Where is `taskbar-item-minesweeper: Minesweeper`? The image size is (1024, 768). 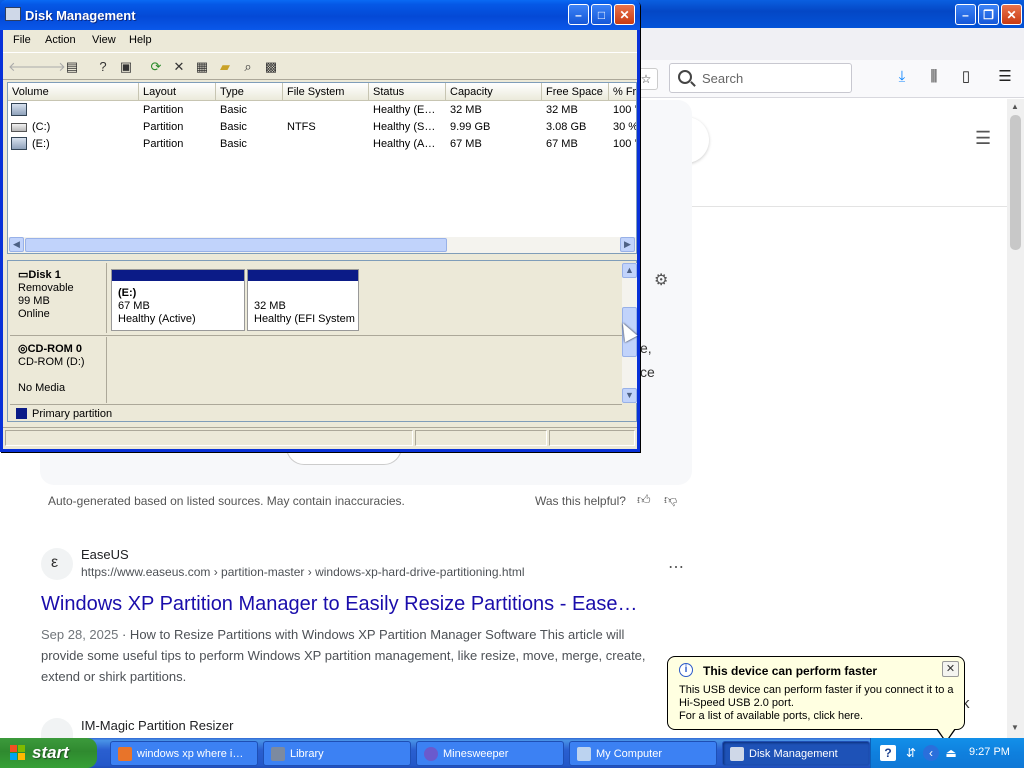 taskbar-item-minesweeper: Minesweeper is located at coordinates (490, 753).